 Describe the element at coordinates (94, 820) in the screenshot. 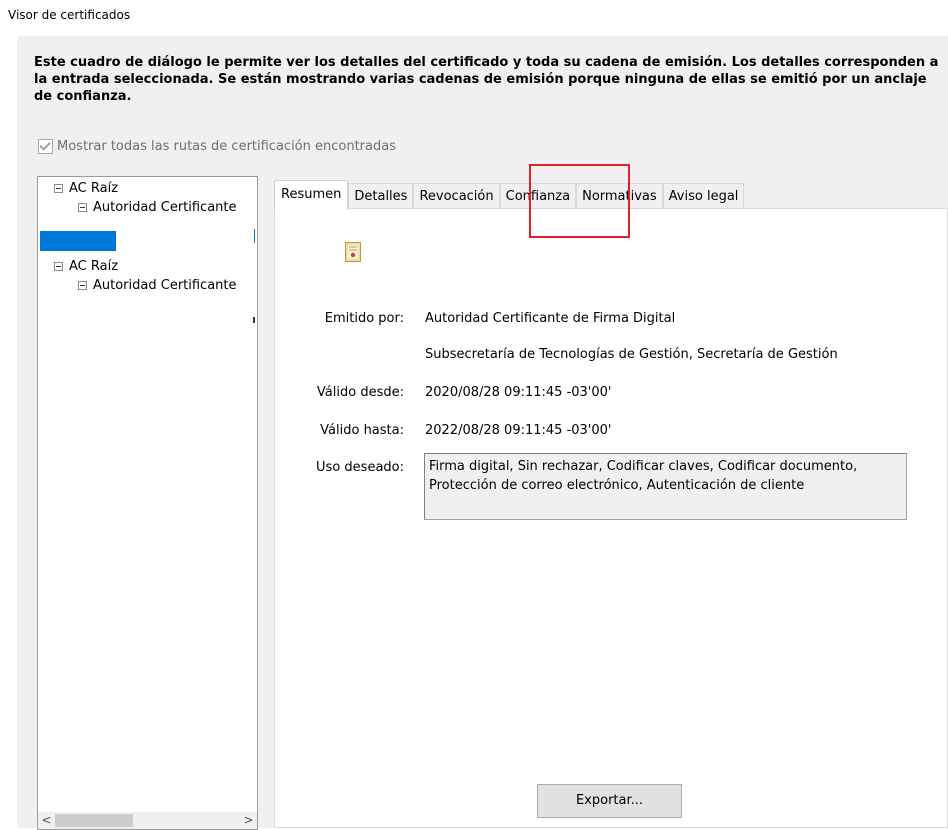

I see `scrollbar-thumb` at that location.